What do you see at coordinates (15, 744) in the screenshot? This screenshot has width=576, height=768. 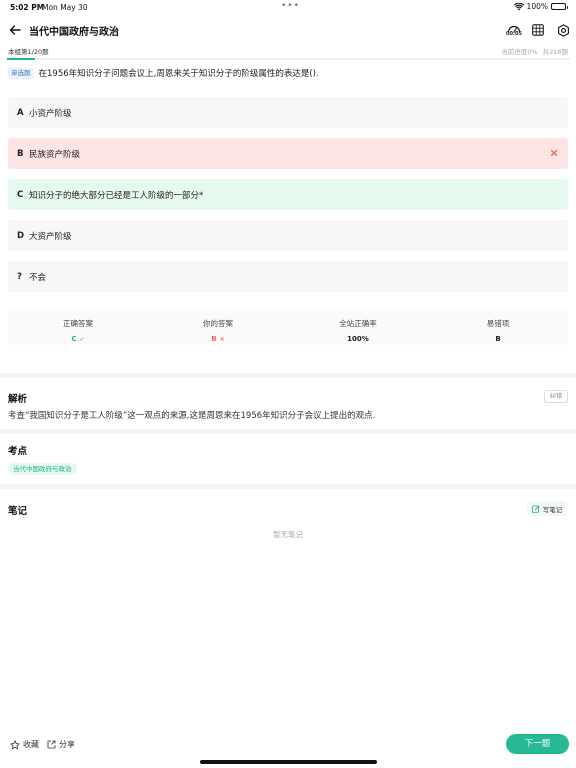 I see `star-icon` at bounding box center [15, 744].